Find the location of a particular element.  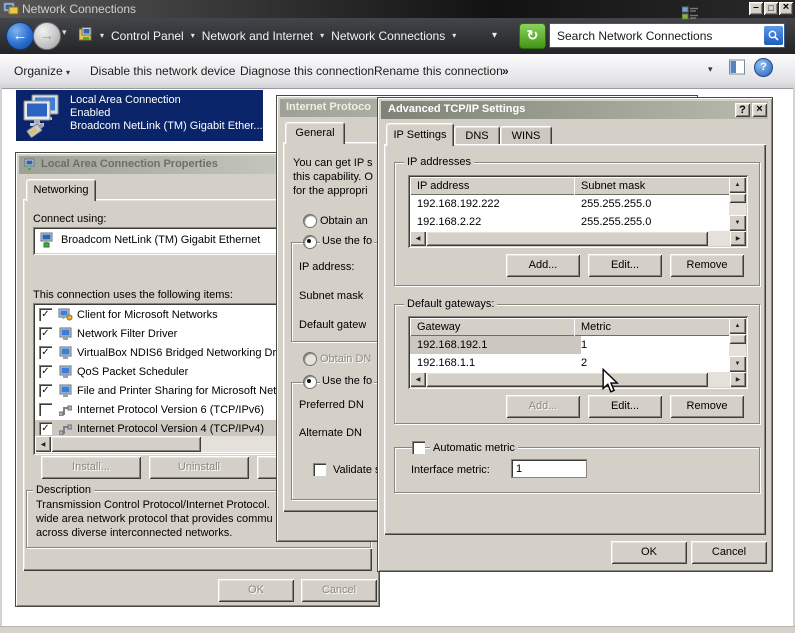

more-commands-chevron: » is located at coordinates (505, 71).